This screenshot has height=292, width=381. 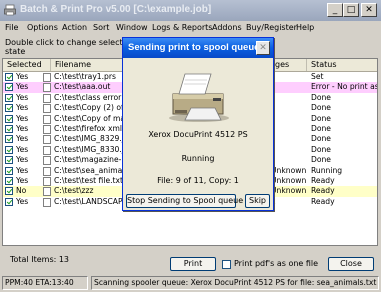 I want to click on selected-cell: No, so click(x=21, y=191).